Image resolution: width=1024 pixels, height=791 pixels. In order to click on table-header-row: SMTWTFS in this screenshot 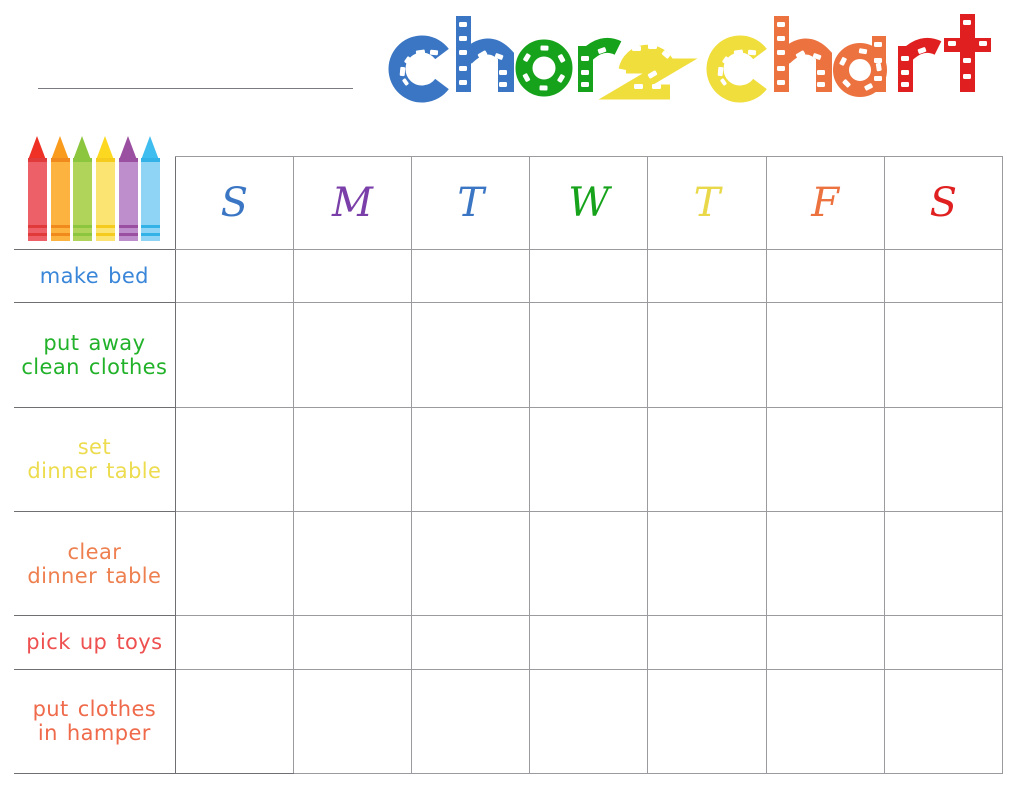, I will do `click(509, 203)`.